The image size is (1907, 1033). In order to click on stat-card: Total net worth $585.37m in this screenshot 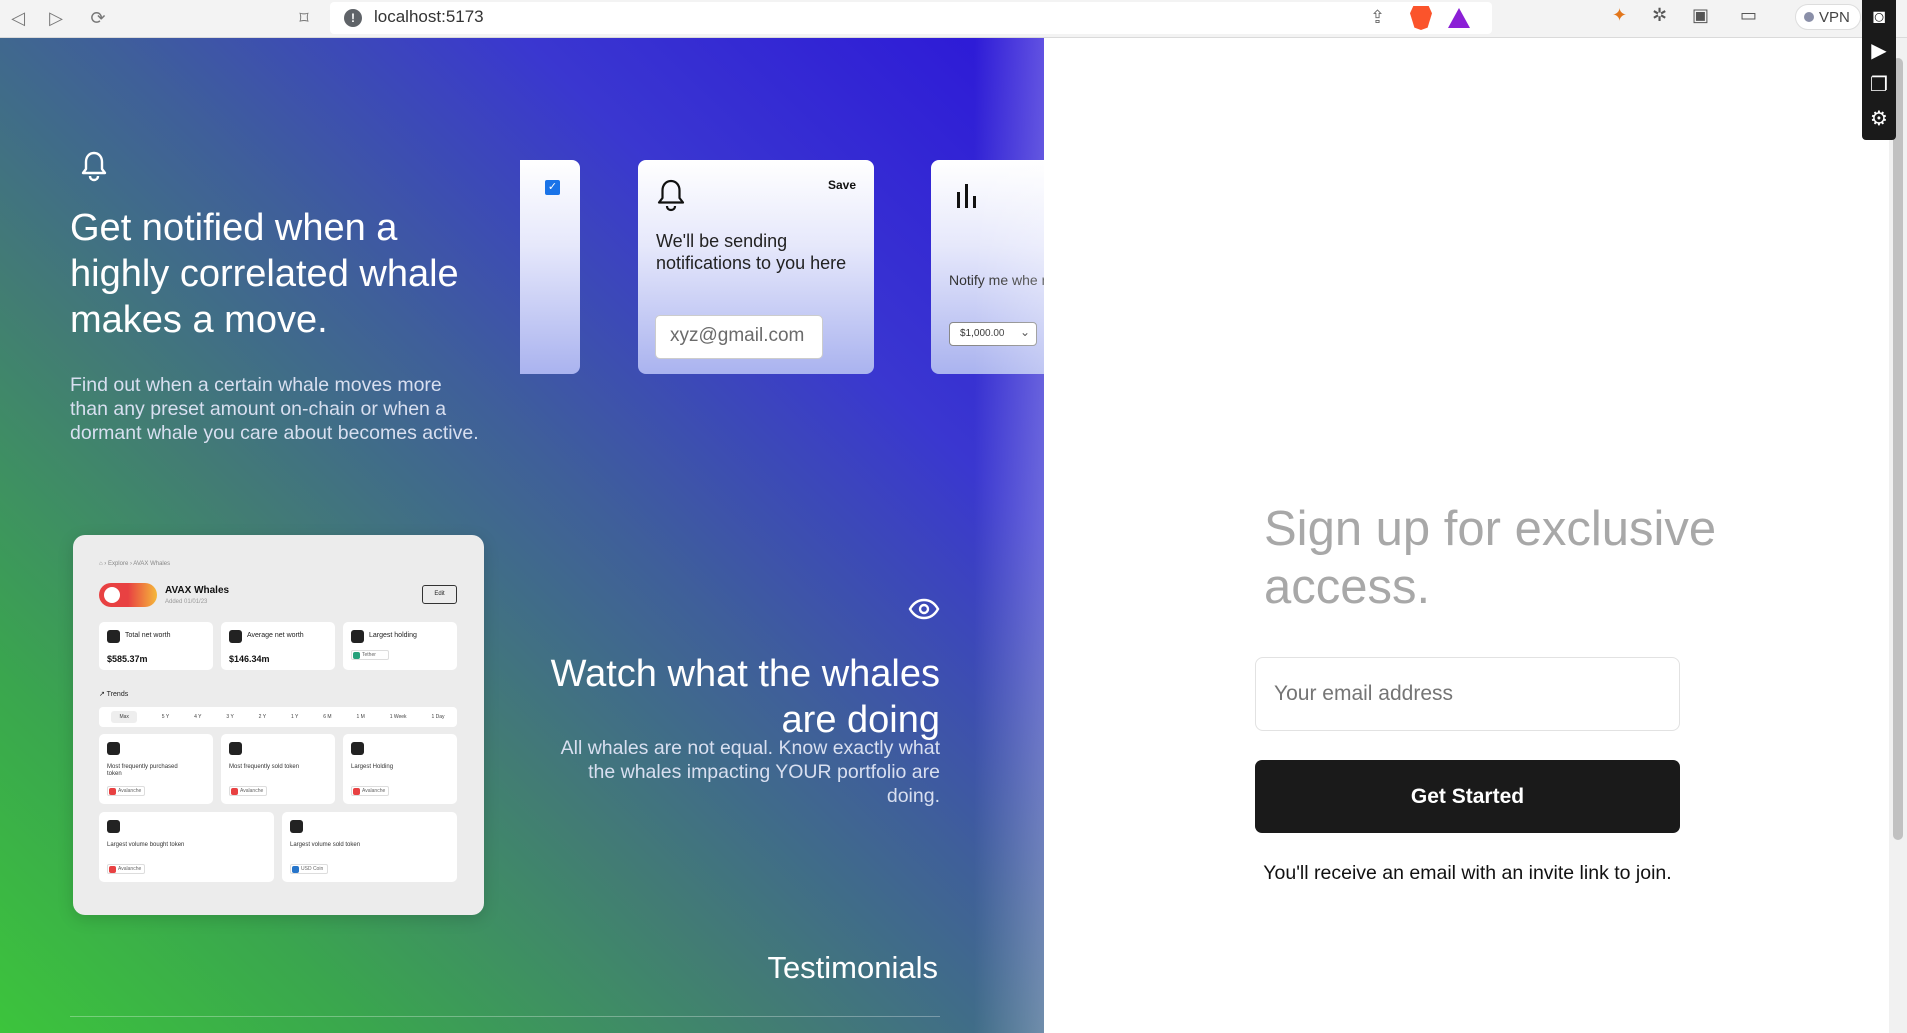, I will do `click(156, 646)`.